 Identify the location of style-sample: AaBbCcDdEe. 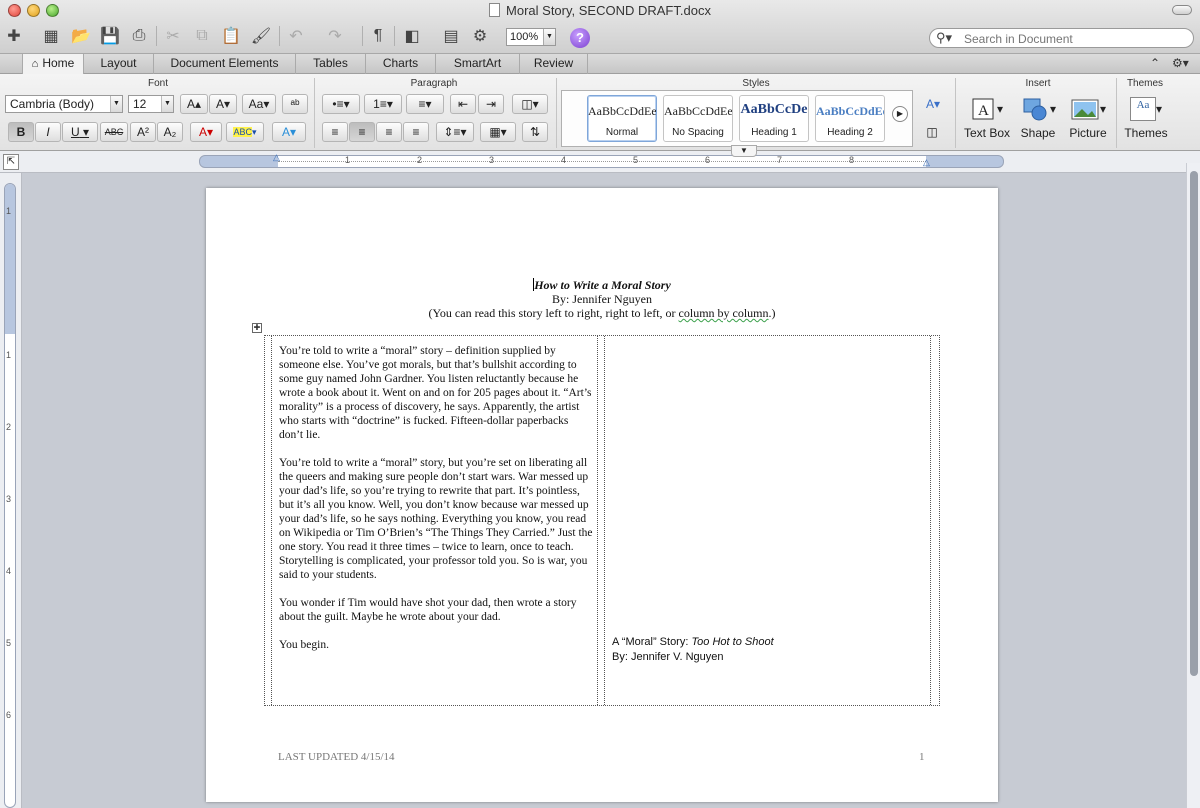
(698, 111).